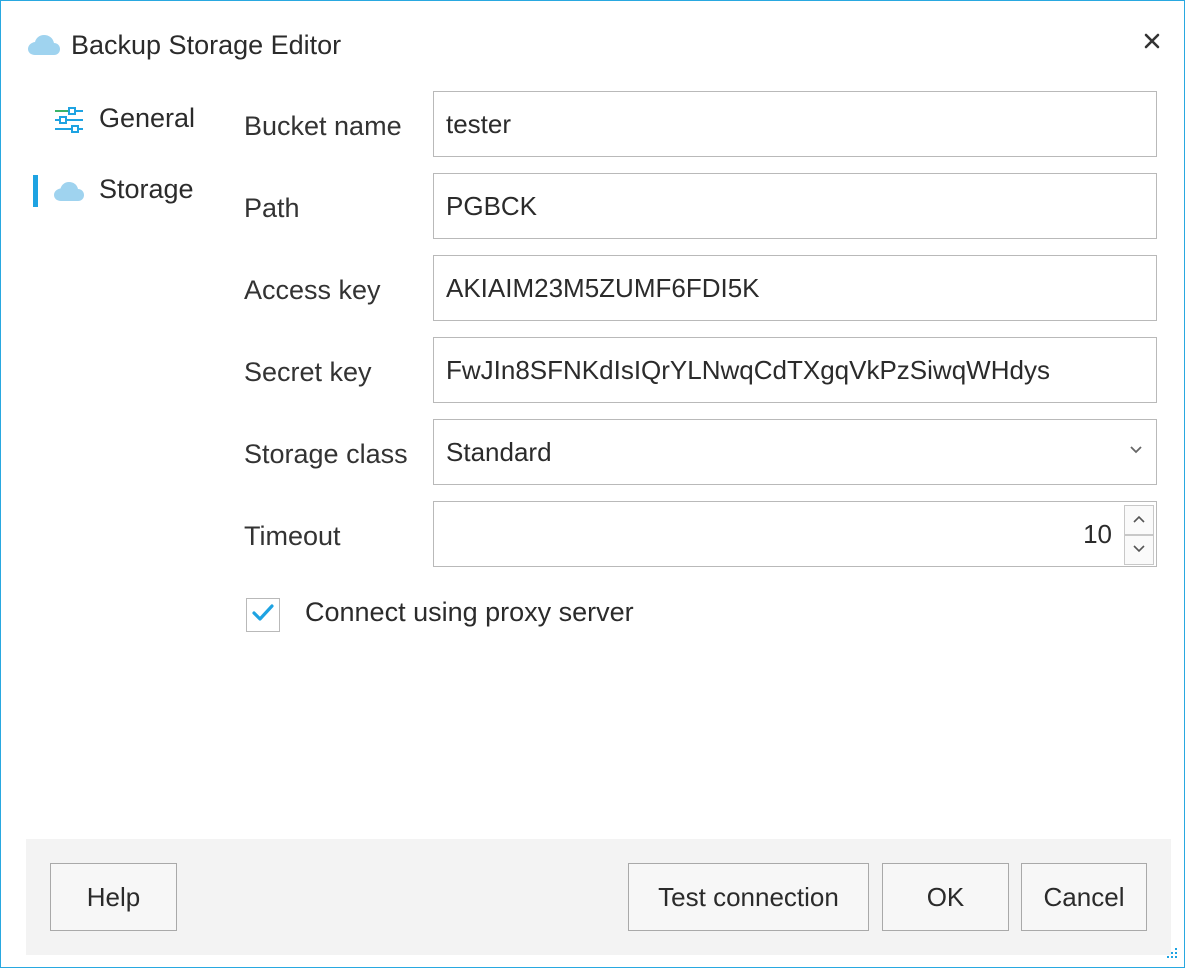  What do you see at coordinates (795, 534) in the screenshot?
I see `timeout-spinner: 10` at bounding box center [795, 534].